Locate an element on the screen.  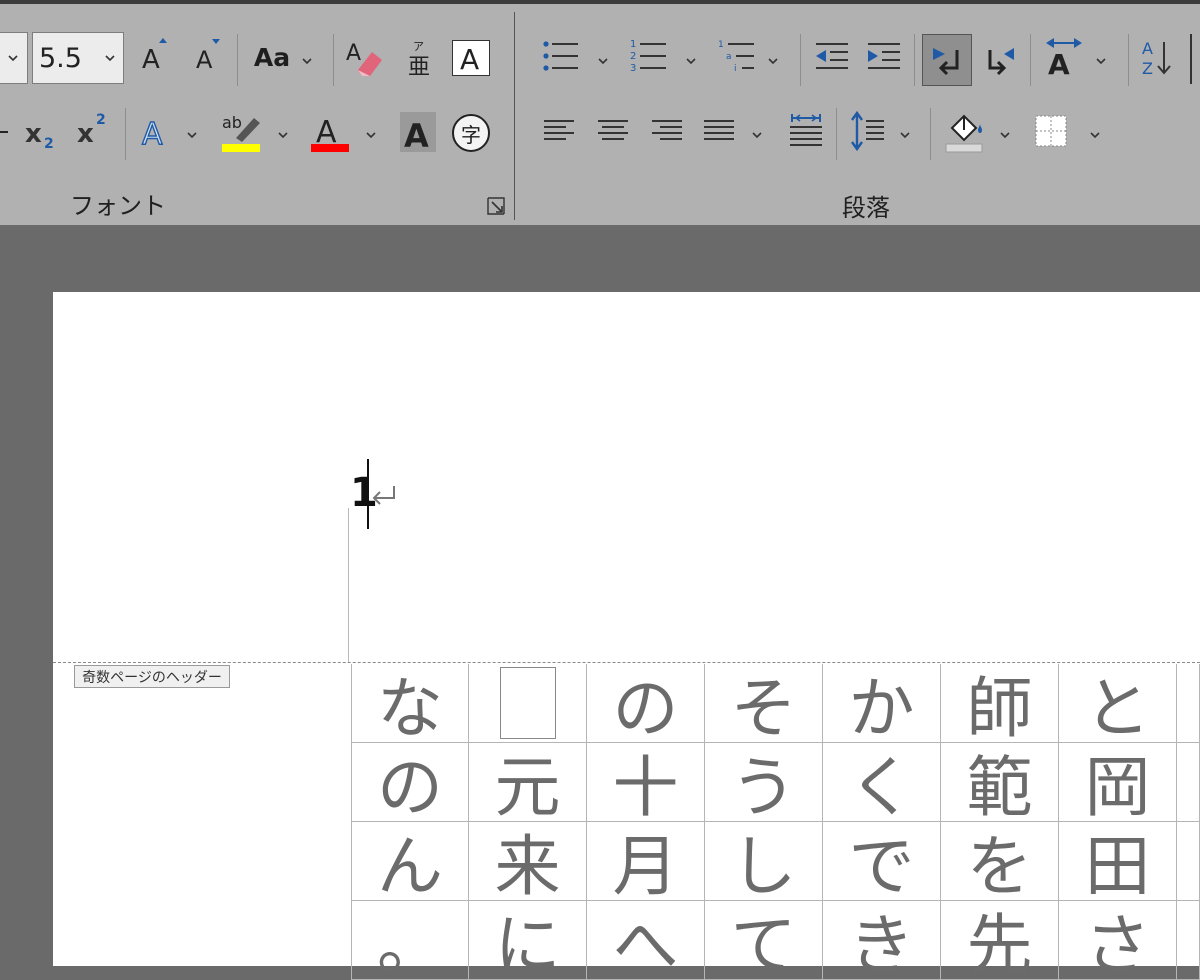
font-size-value: 5.5 is located at coordinates (60, 58).